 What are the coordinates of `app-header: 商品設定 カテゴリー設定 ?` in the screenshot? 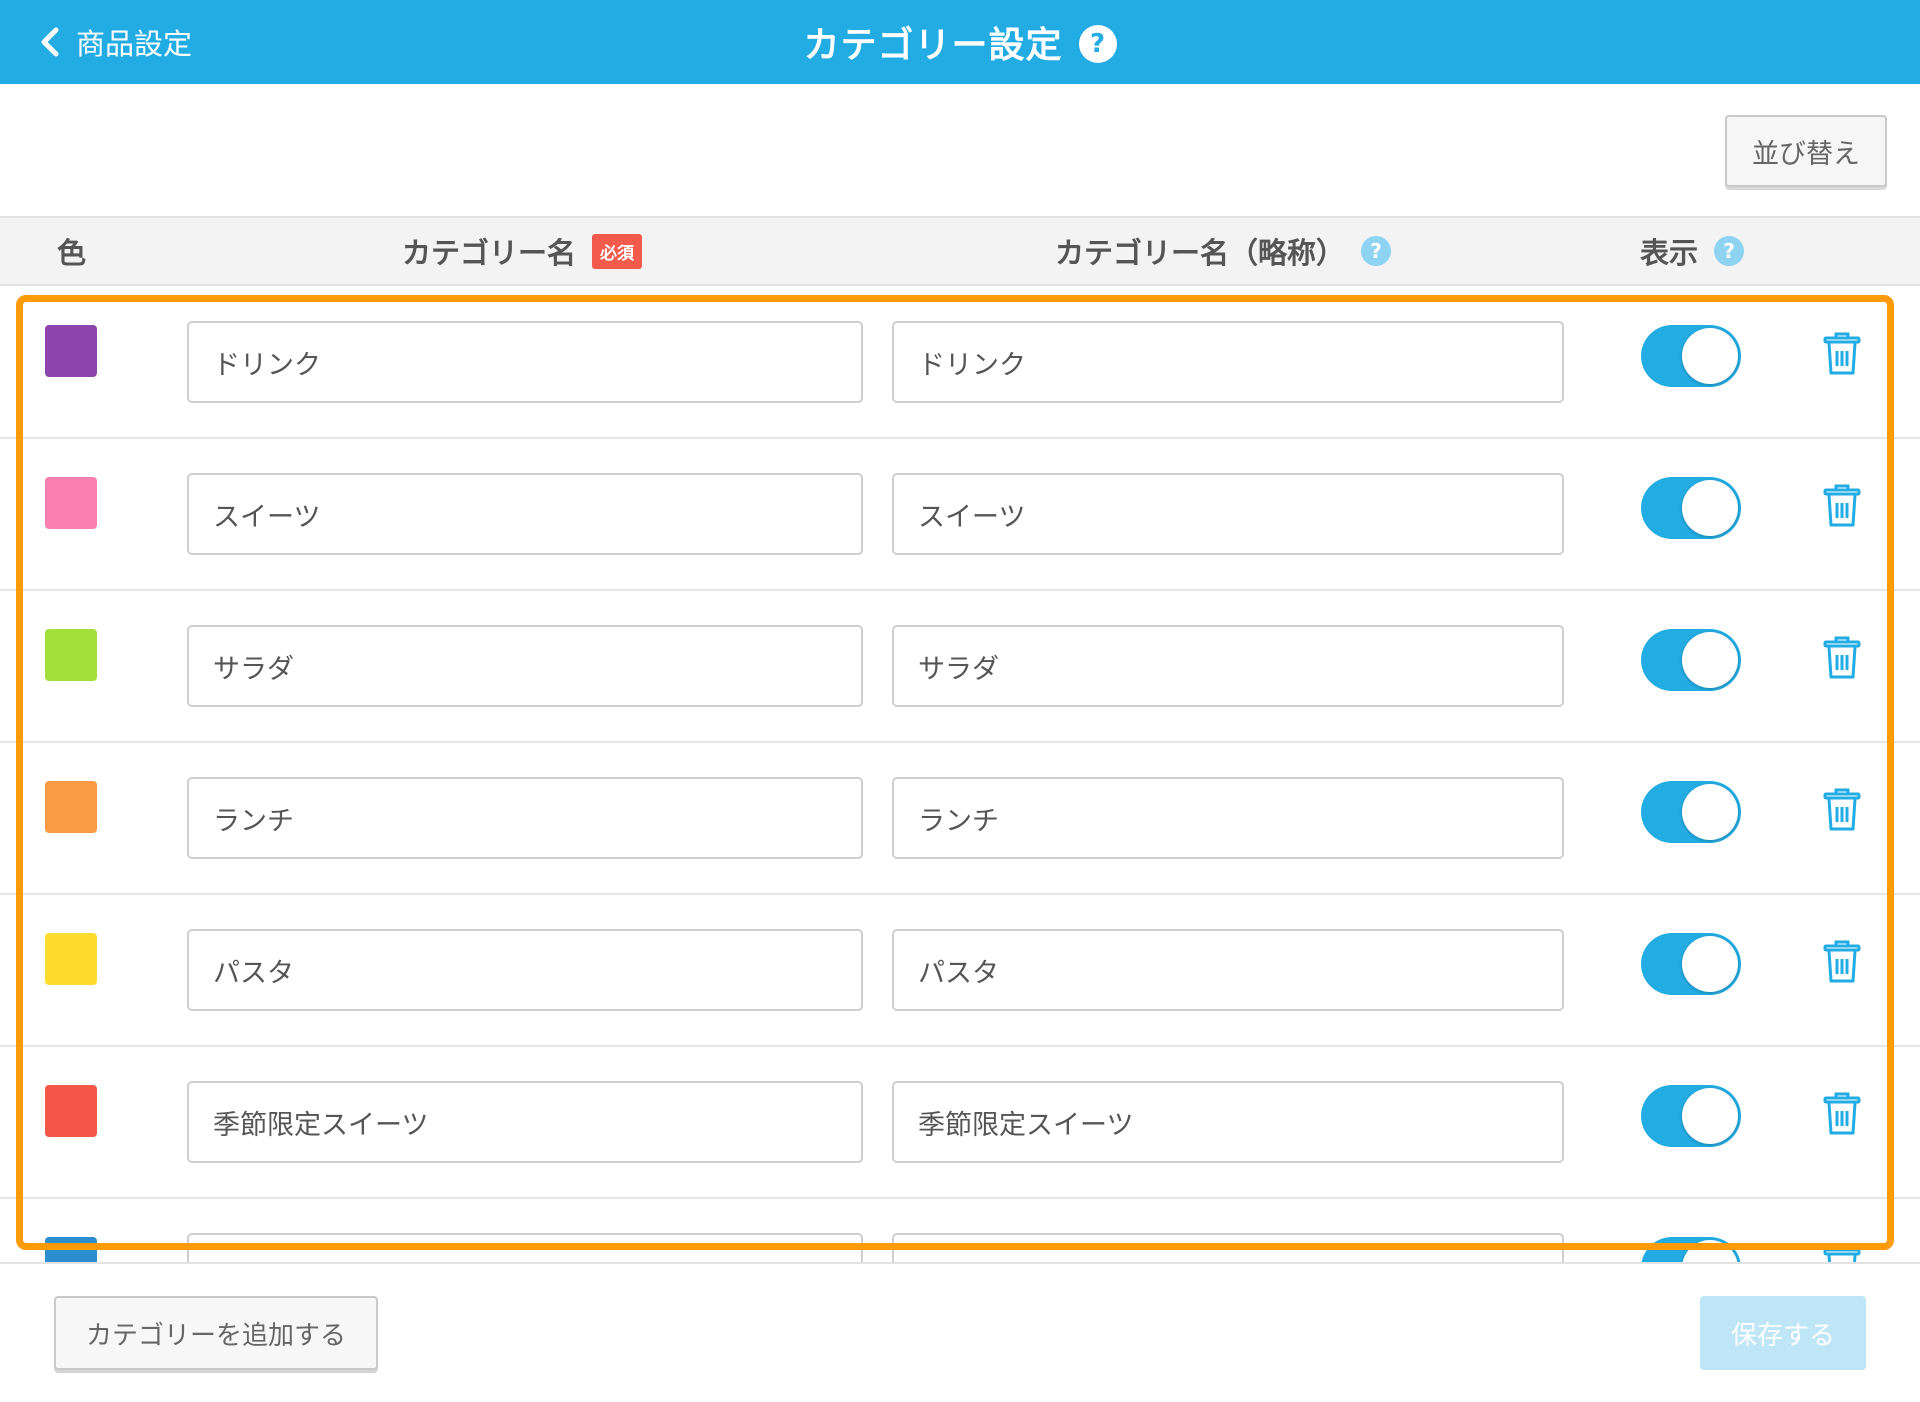 It's located at (960, 42).